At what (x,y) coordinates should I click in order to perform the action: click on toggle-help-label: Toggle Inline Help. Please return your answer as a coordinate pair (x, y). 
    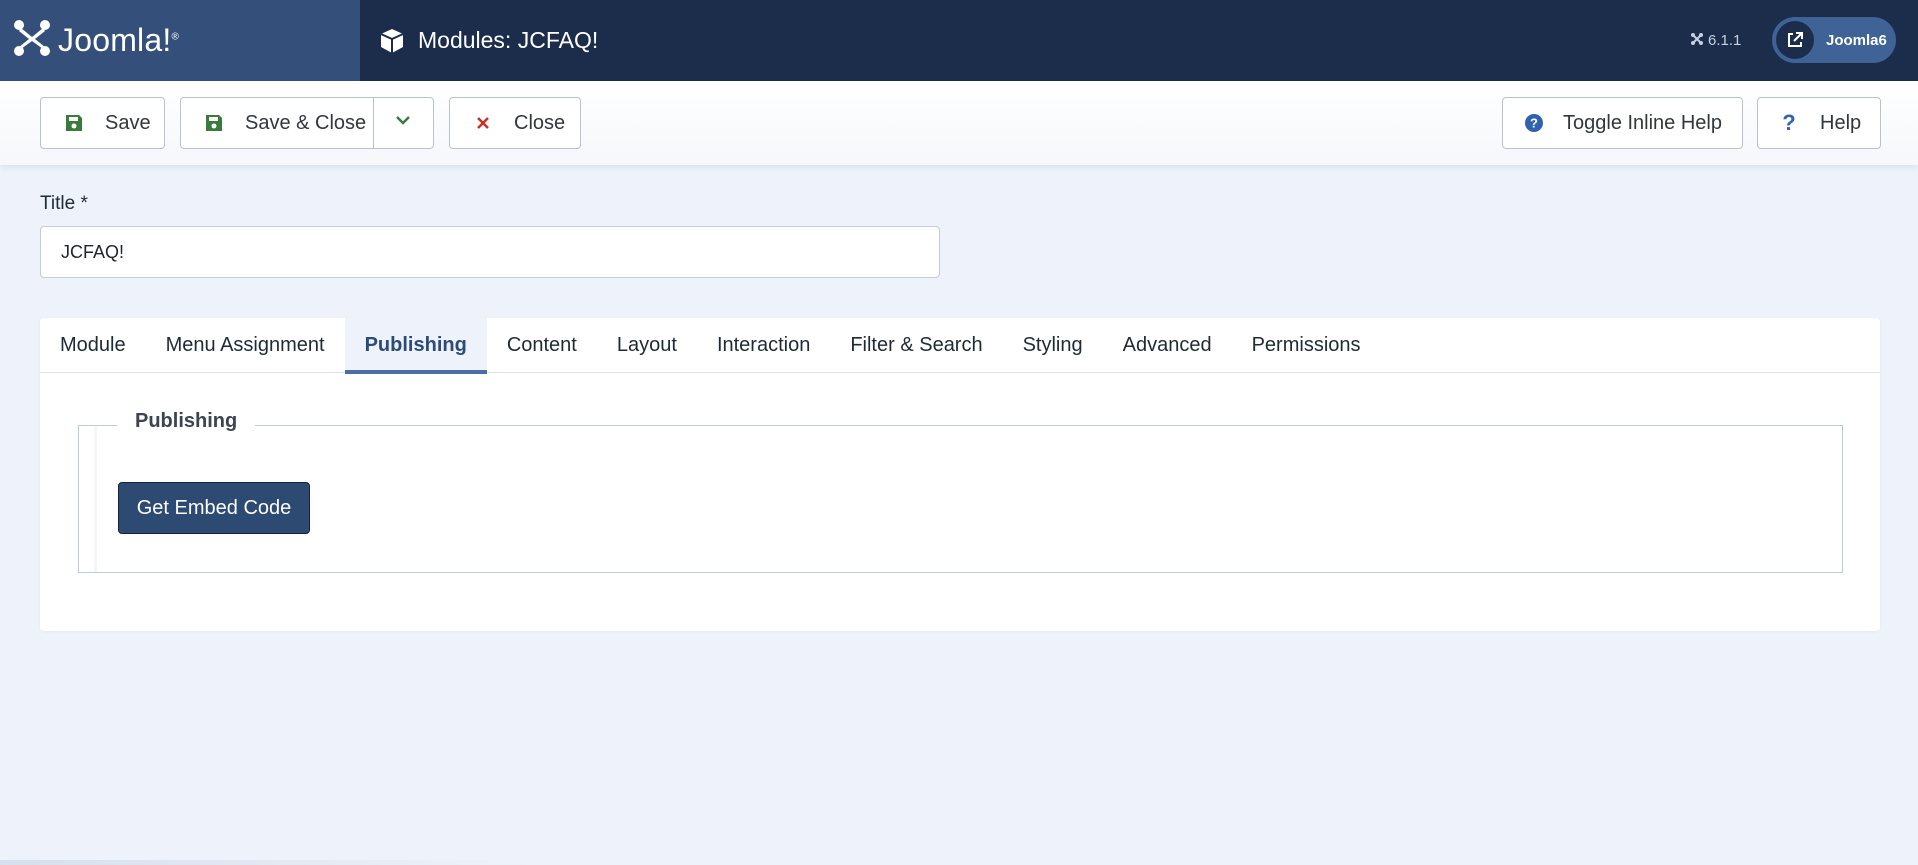
    Looking at the image, I should click on (1642, 122).